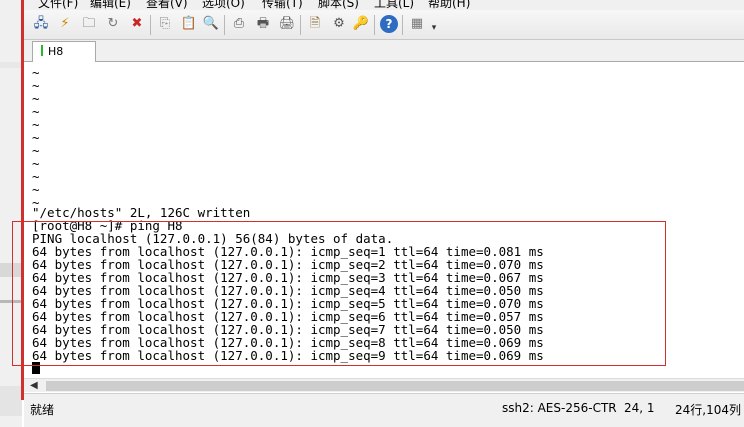  I want to click on background-window, so click(11, 213).